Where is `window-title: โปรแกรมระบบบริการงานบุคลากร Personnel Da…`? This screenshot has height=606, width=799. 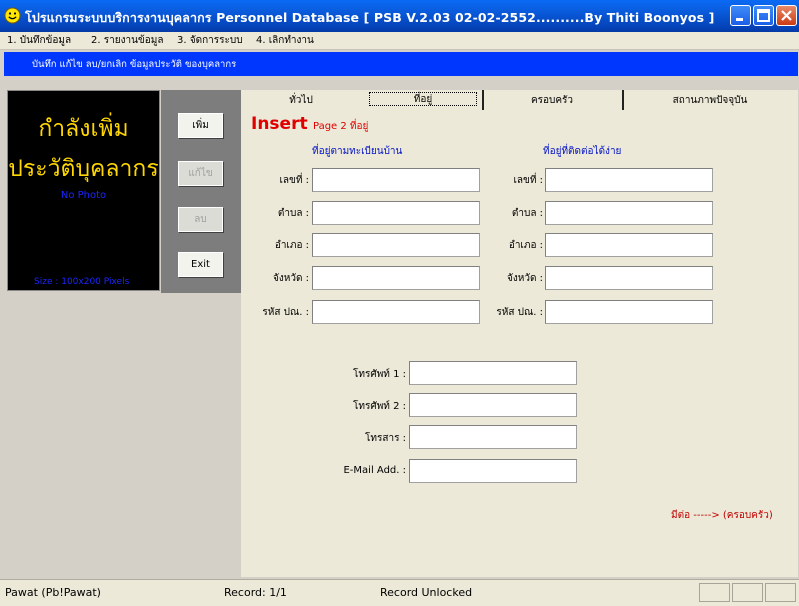
window-title: โปรแกรมระบบบริการงานบุคลากร Personnel Da… is located at coordinates (370, 17).